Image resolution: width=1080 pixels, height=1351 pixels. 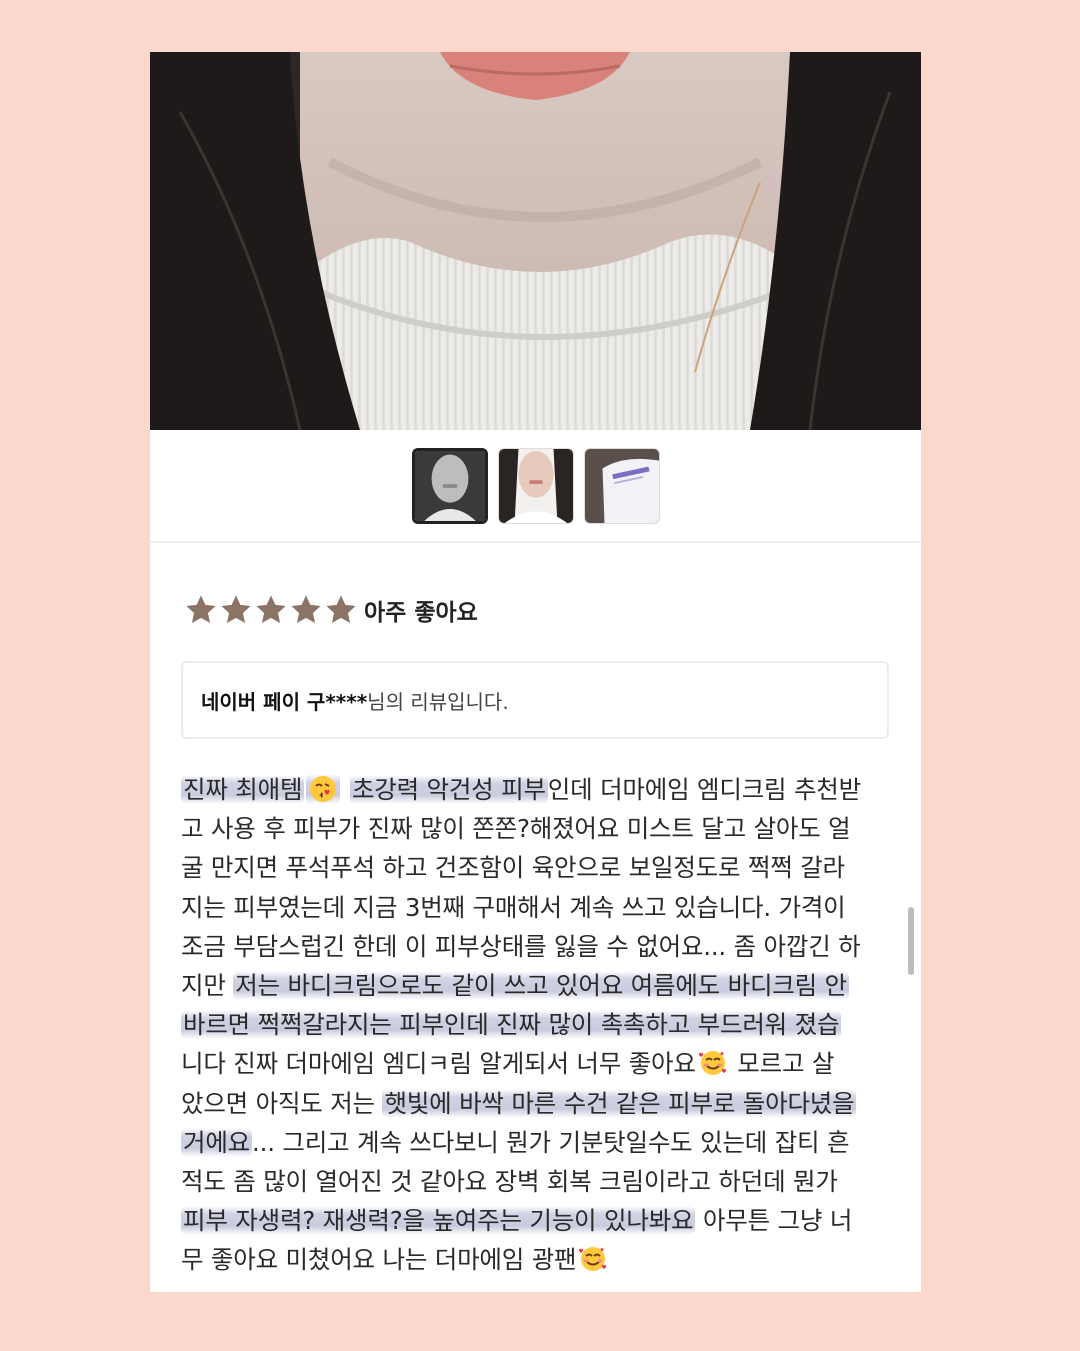 I want to click on review-line: 았으면 아직도 저는 햇빛에 바싹 마른 수건 같은 피부로 돌아다녔을, so click(x=541, y=1103).